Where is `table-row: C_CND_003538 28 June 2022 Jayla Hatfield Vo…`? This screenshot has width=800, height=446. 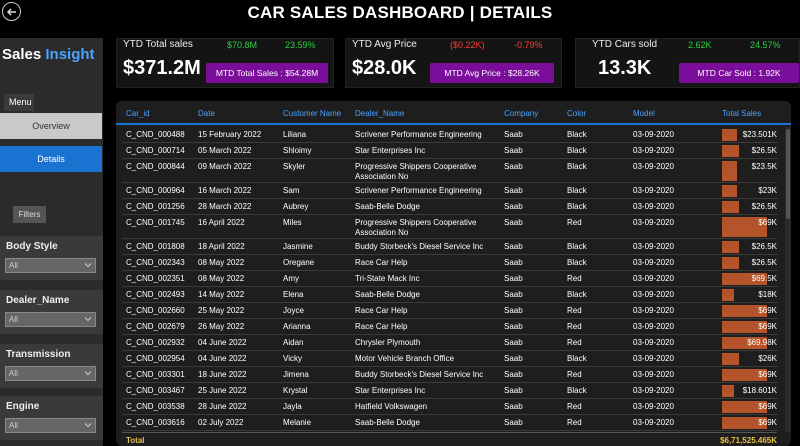
table-row: C_CND_003538 28 June 2022 Jayla Hatfield Vo… is located at coordinates (449, 407).